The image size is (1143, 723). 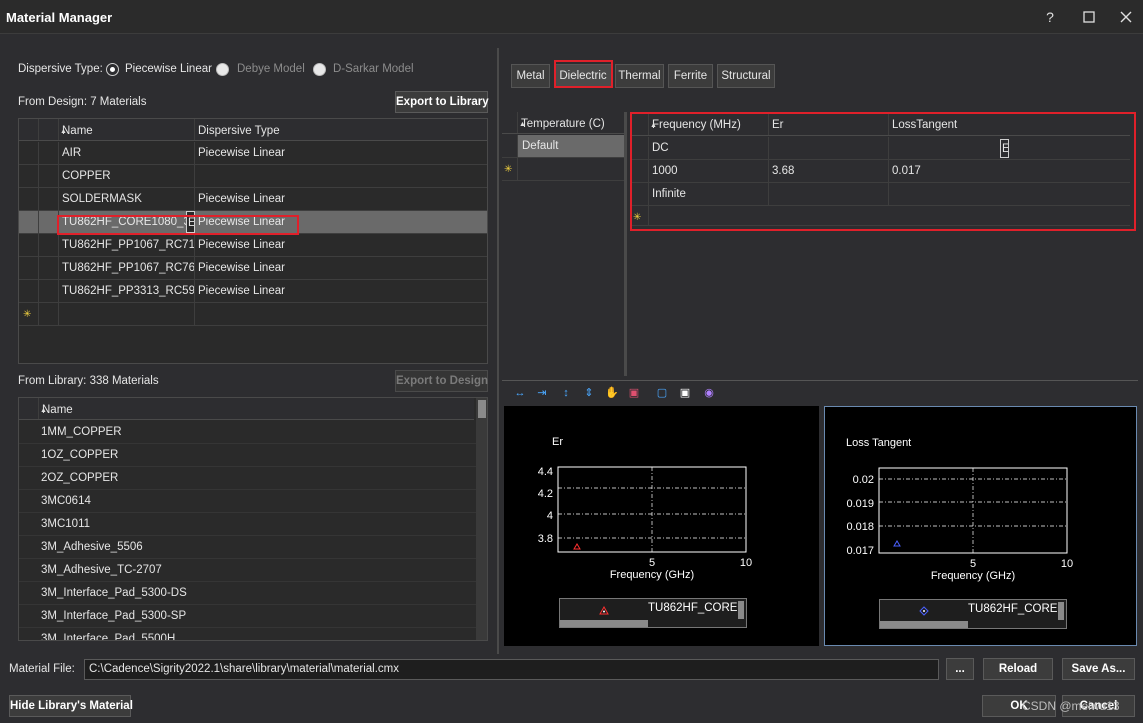 I want to click on title-bar: Material Manager ?, so click(x=571, y=17).